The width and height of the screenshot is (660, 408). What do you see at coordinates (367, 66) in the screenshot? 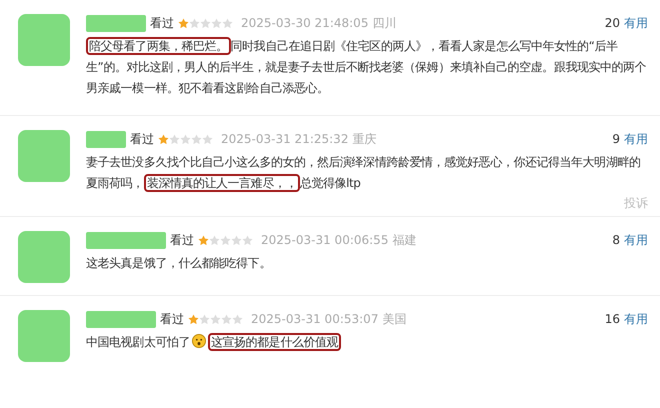
I see `review-text: 陪父母看了两集，稀巴烂。 同时我自己在追日剧《住宅区的两人》，看看人家是怎么写中年女性的“后半生”的。对比这剧，男人的后半生，就是妻子去世后不断找老婆（保姆）来填补自己的空虚。跟我现实中的两个男亲戚一模一样。犯不着看这剧给自己添恶心。` at bounding box center [367, 66].